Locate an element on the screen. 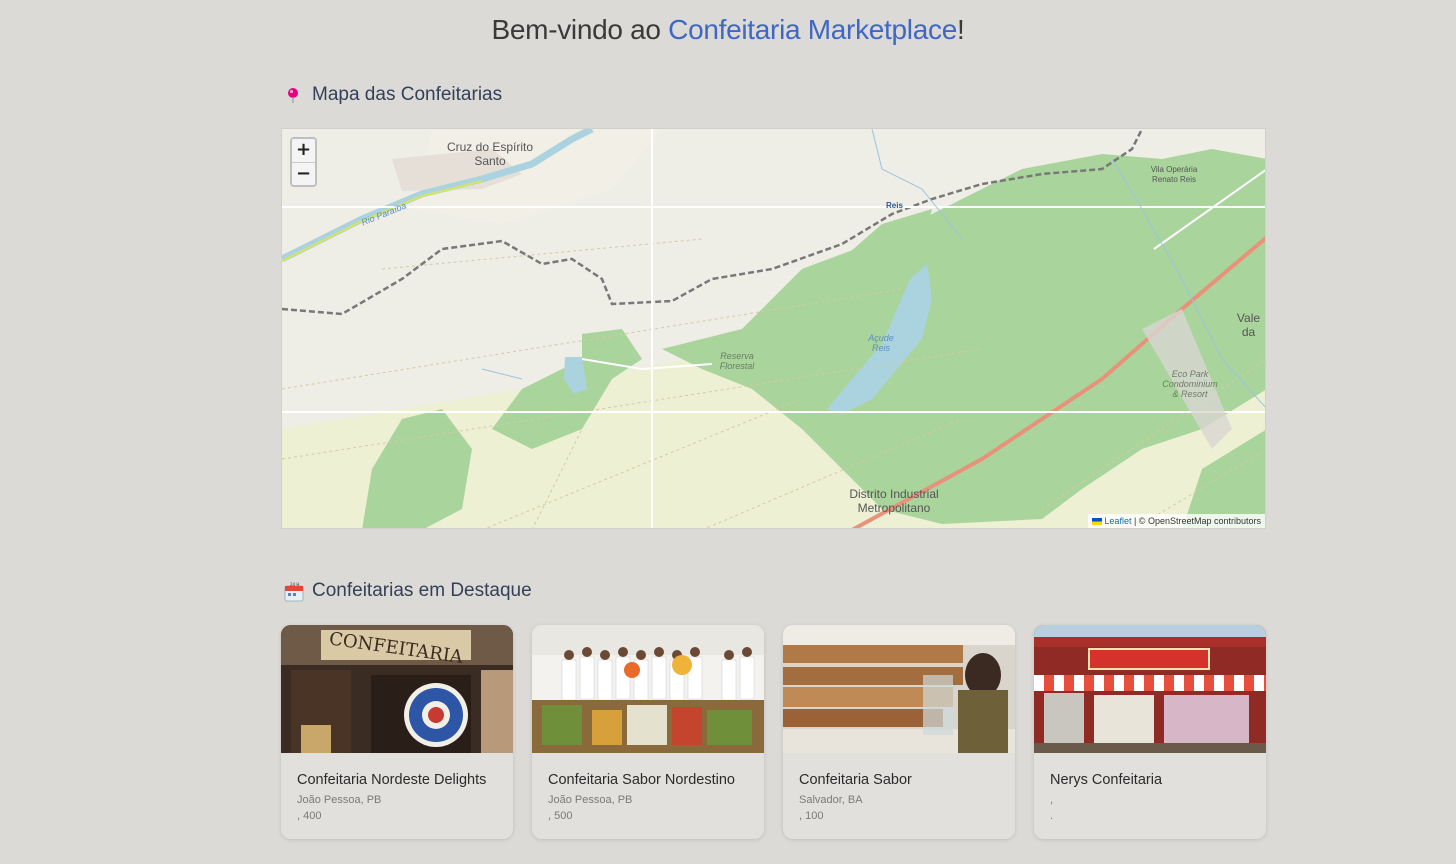 The height and width of the screenshot is (864, 1456). leaflet-link: Leaflet is located at coordinates (1117, 521).